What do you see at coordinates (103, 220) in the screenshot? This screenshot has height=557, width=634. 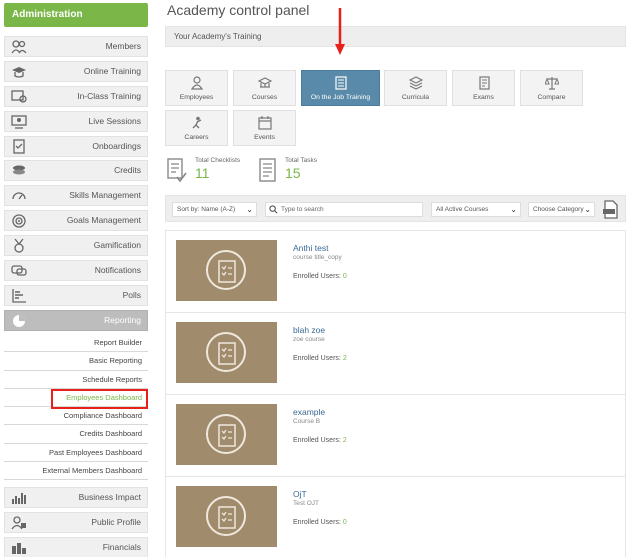 I see `sidebar-item-label: Goals Management` at bounding box center [103, 220].